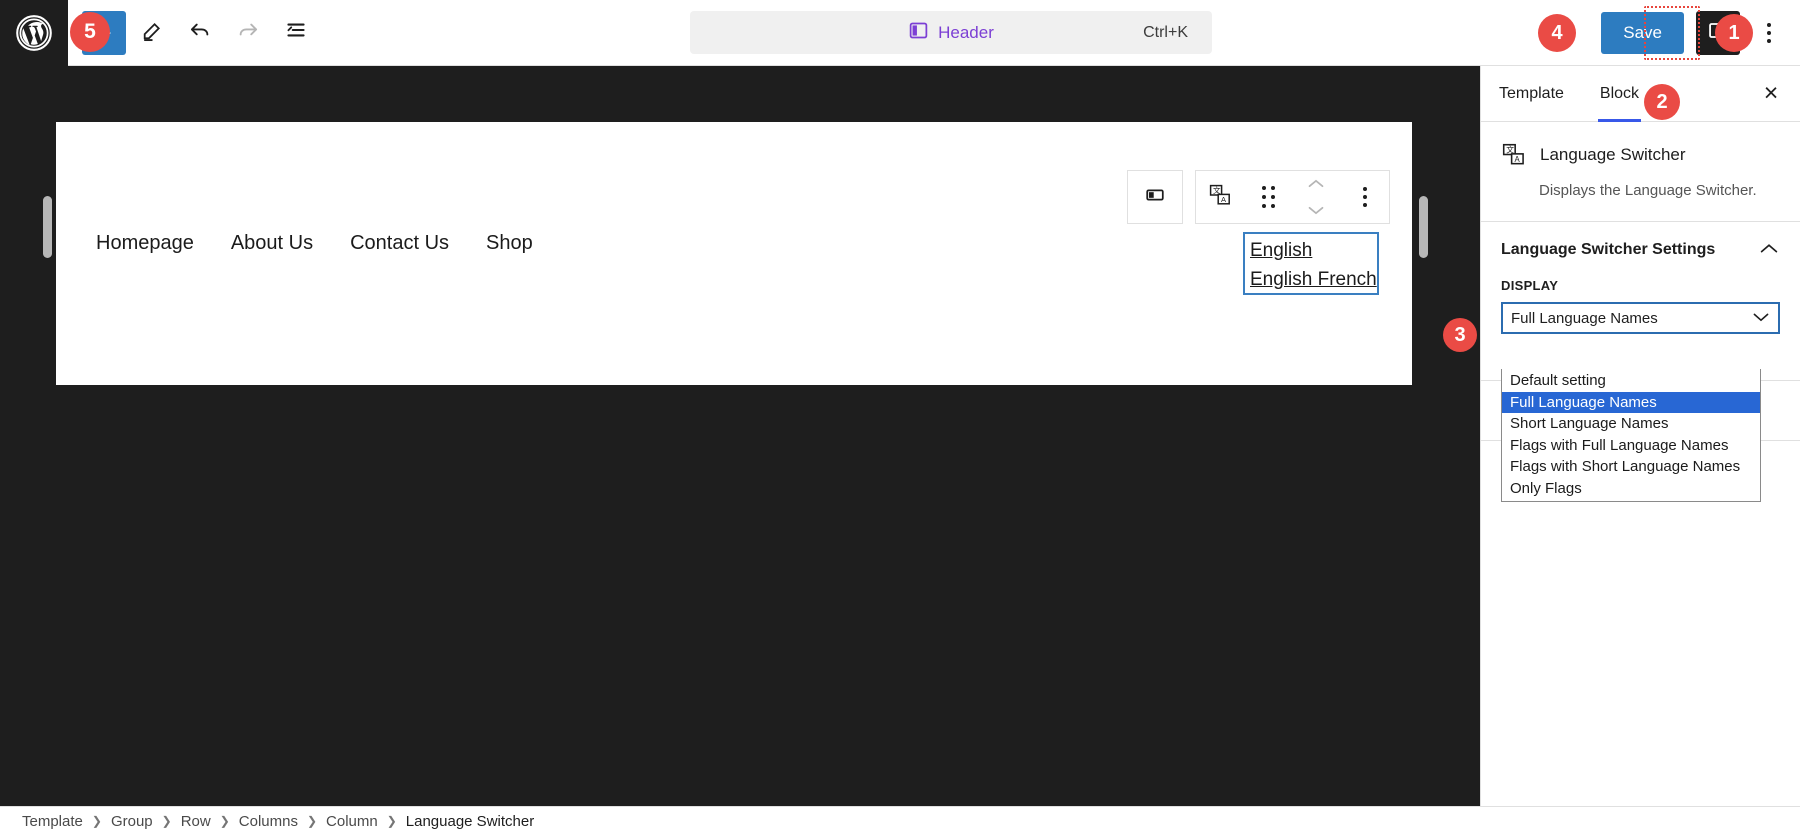  I want to click on block-description: Displays the Language Switcher., so click(1648, 190).